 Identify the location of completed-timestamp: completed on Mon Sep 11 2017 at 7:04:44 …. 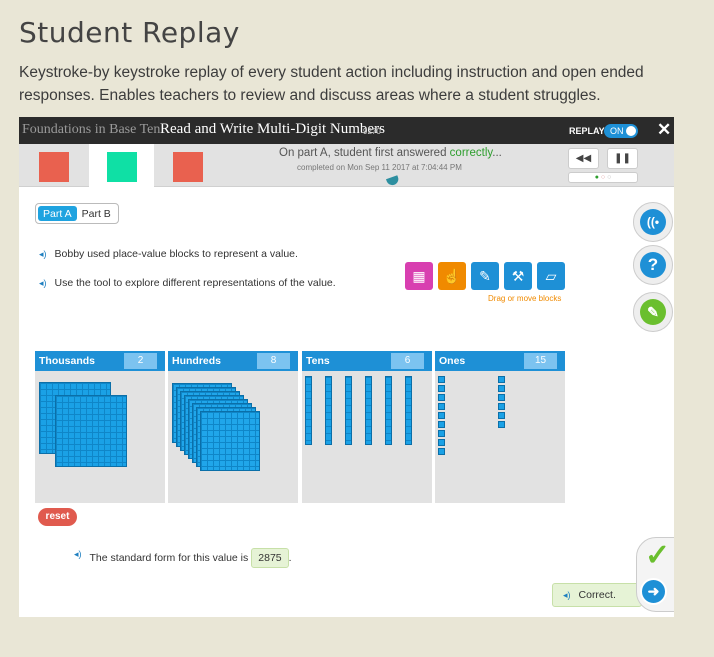
(379, 167).